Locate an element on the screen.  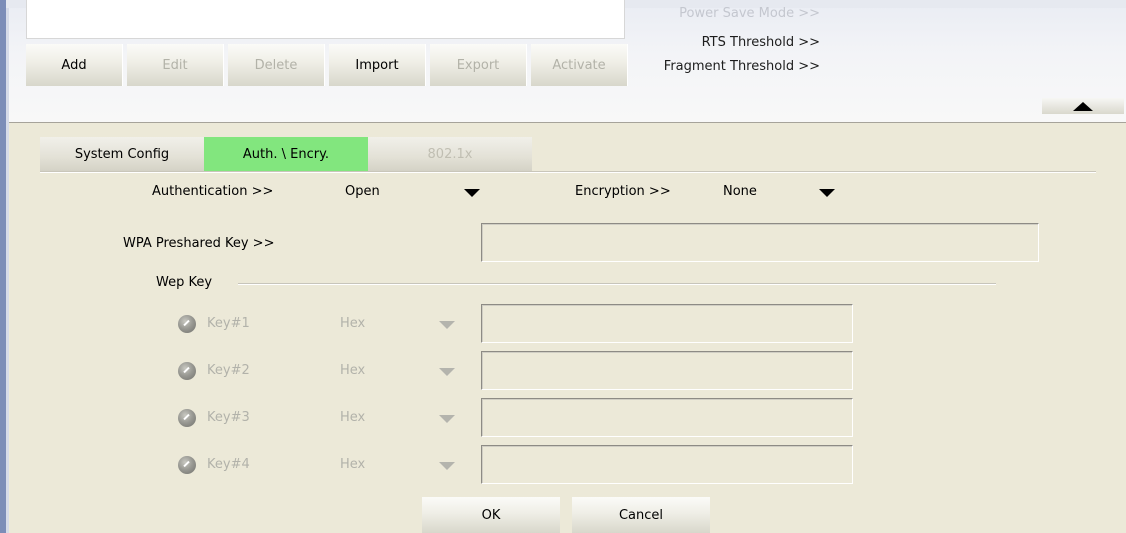
key4-input is located at coordinates (667, 464).